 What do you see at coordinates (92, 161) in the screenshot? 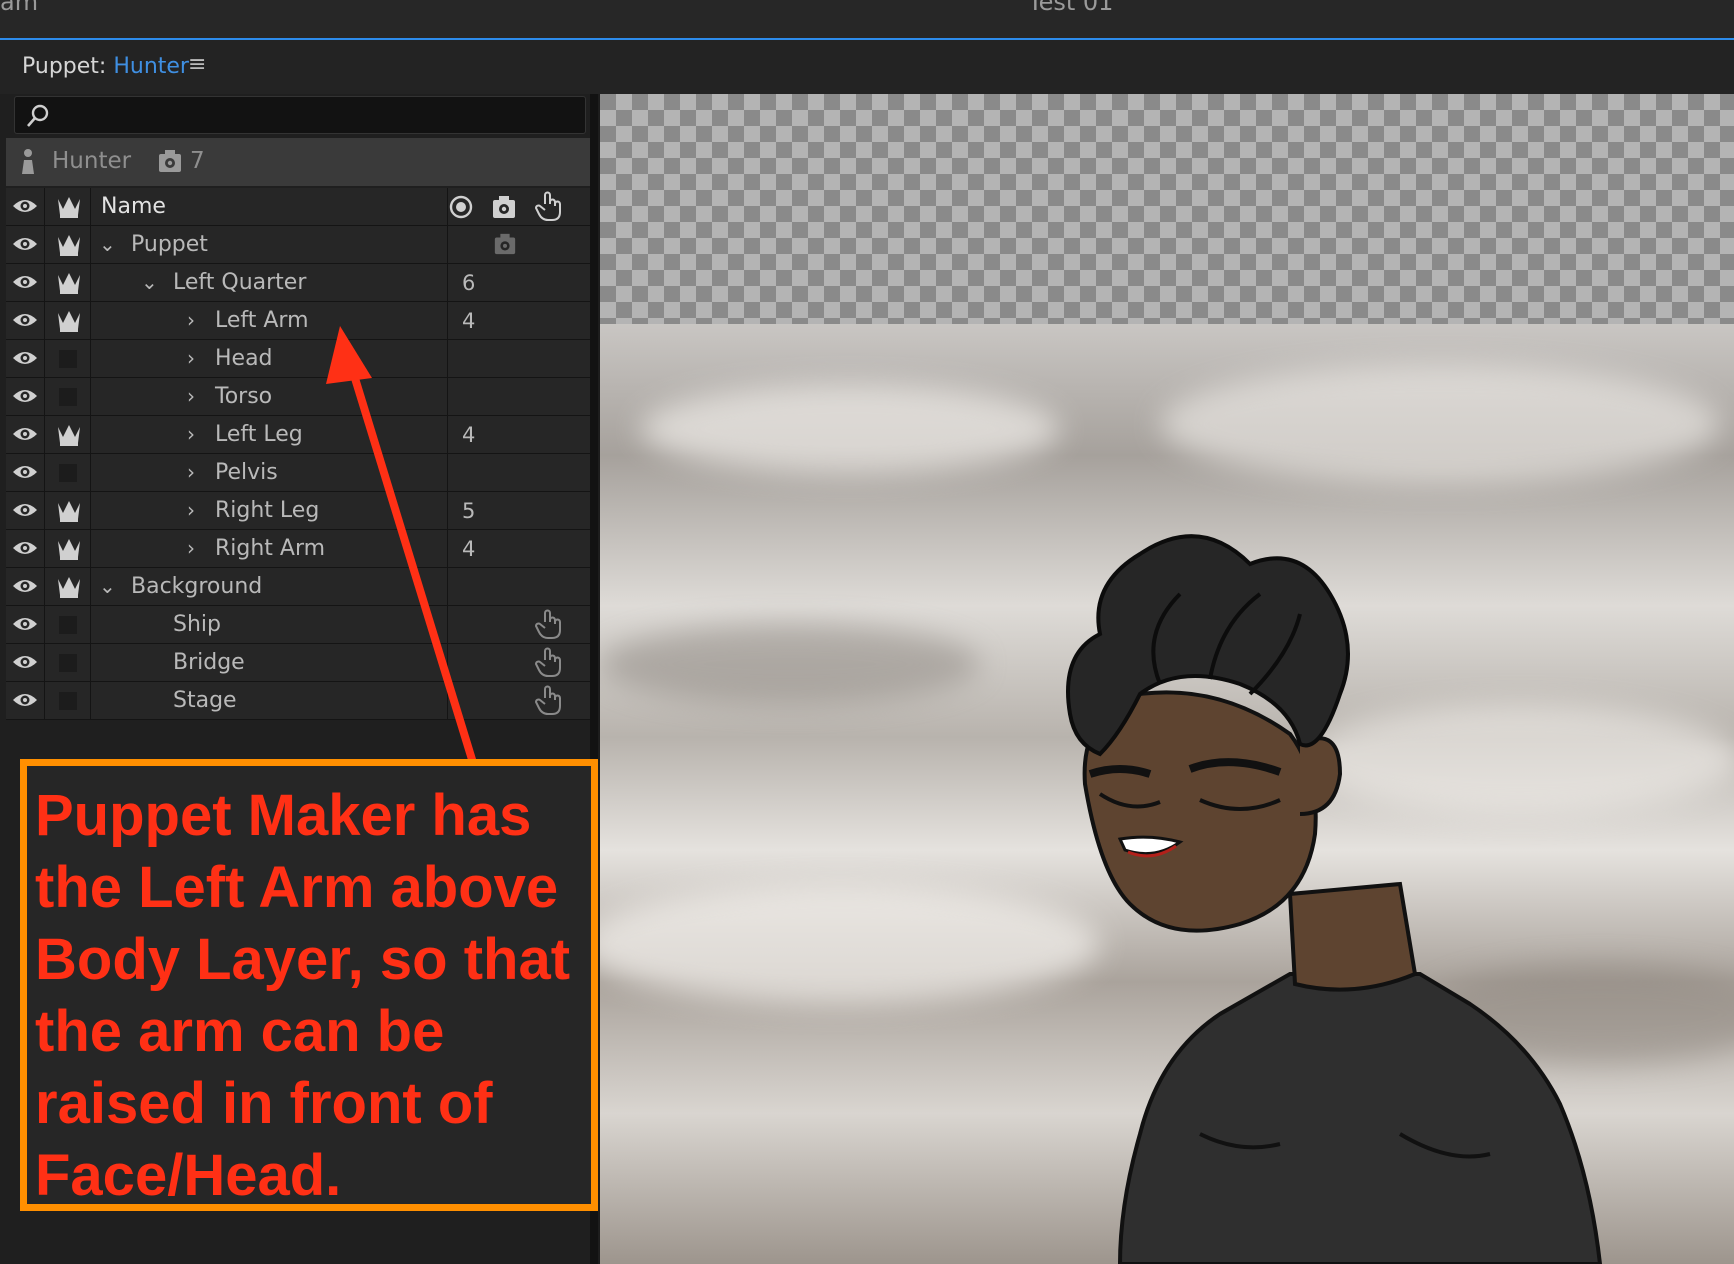
I see `puppet-summary-name: Hunter` at bounding box center [92, 161].